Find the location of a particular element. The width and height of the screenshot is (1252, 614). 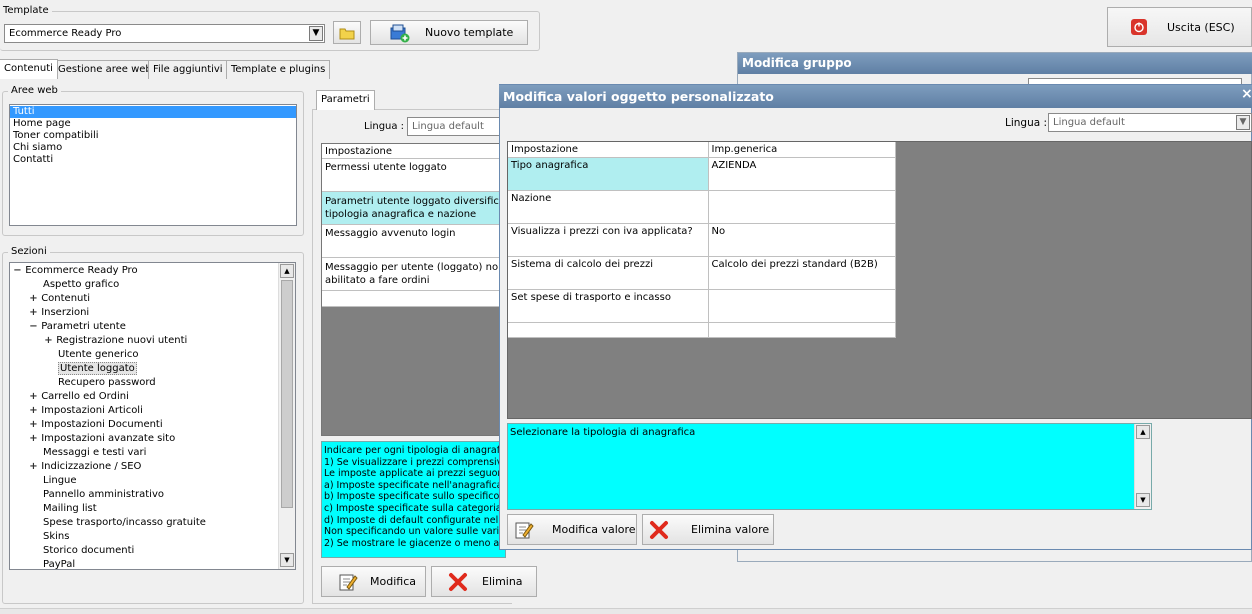

grid-cell-value: No is located at coordinates (802, 240).